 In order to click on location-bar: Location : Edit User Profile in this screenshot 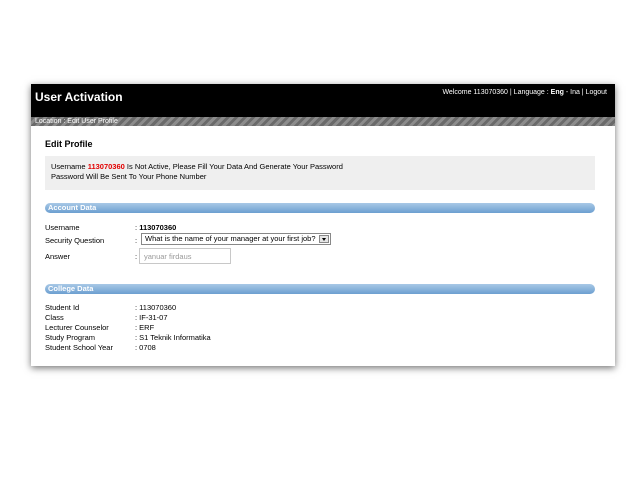, I will do `click(323, 121)`.